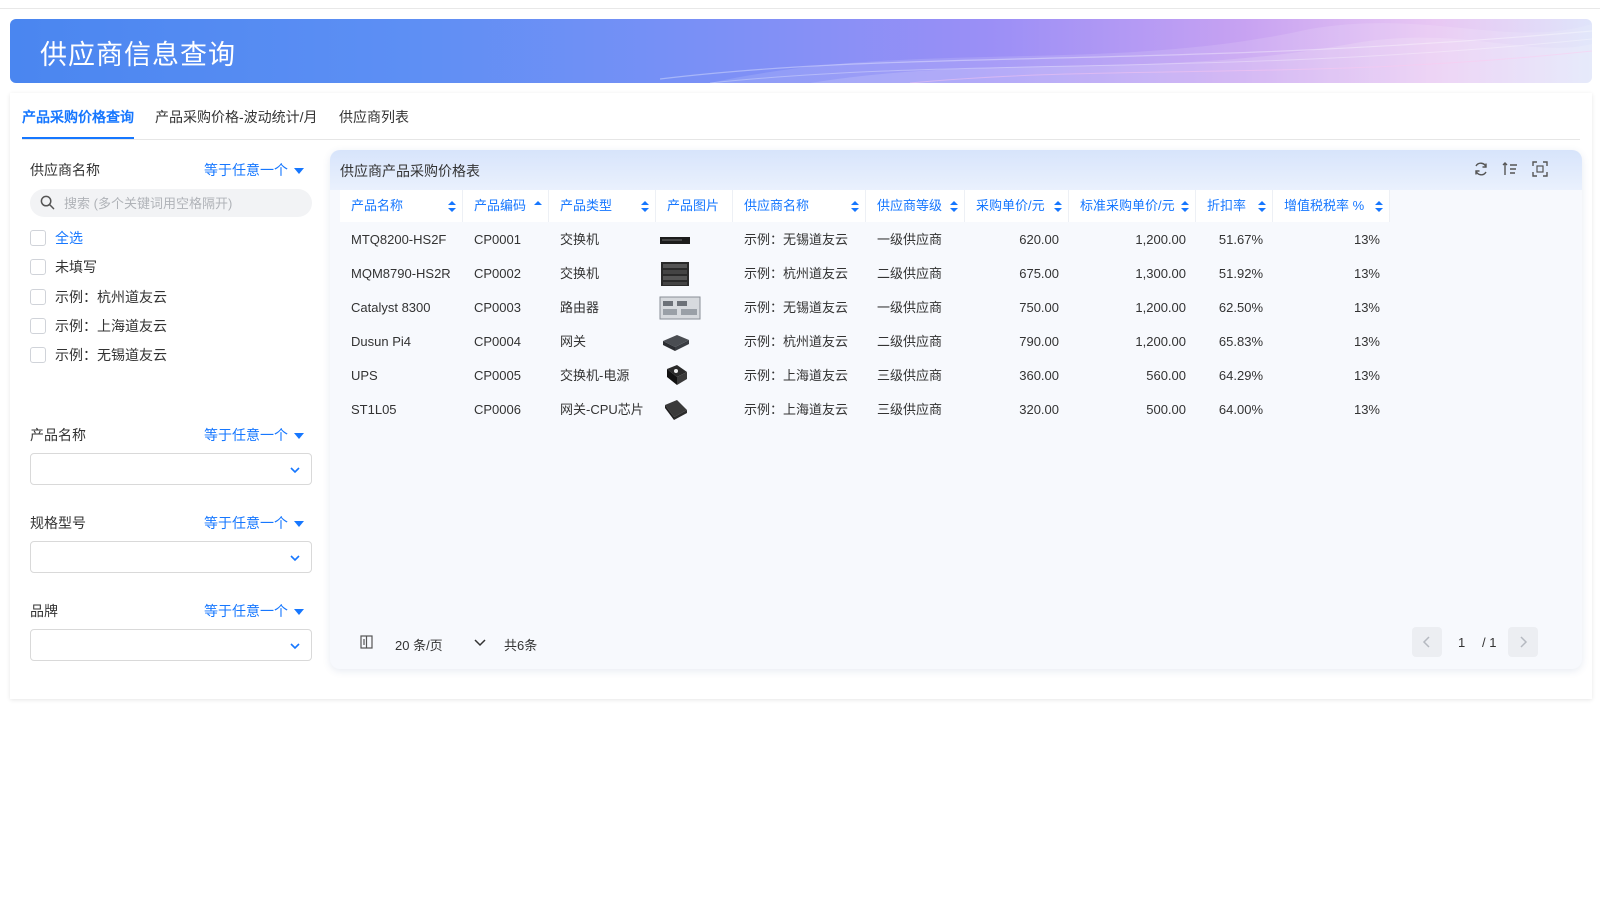 This screenshot has height=900, width=1600. Describe the element at coordinates (58, 435) in the screenshot. I see `product-filter-label: 产品名称` at that location.